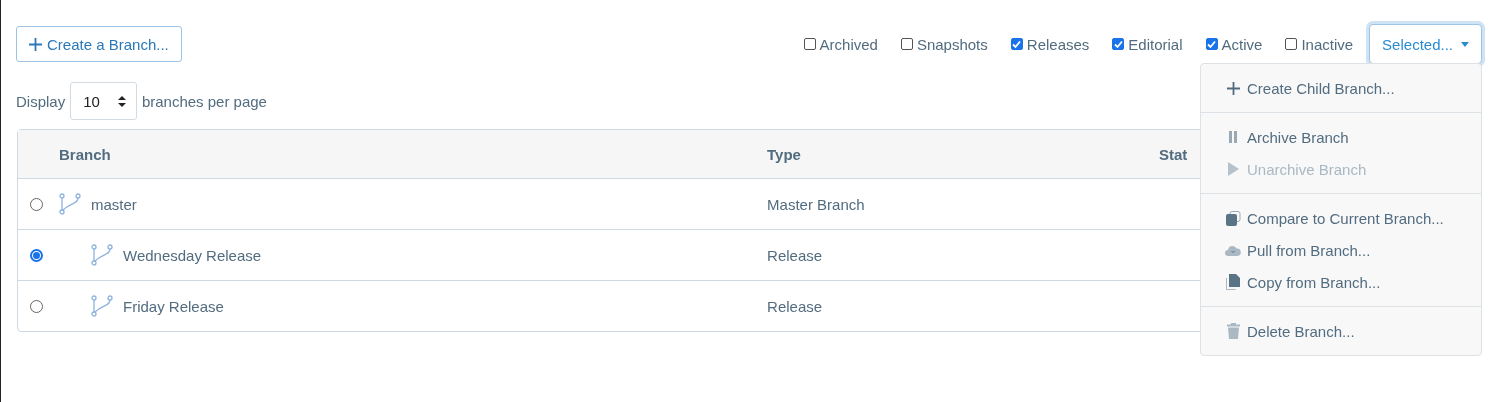  What do you see at coordinates (848, 44) in the screenshot?
I see `filter-label: Archived` at bounding box center [848, 44].